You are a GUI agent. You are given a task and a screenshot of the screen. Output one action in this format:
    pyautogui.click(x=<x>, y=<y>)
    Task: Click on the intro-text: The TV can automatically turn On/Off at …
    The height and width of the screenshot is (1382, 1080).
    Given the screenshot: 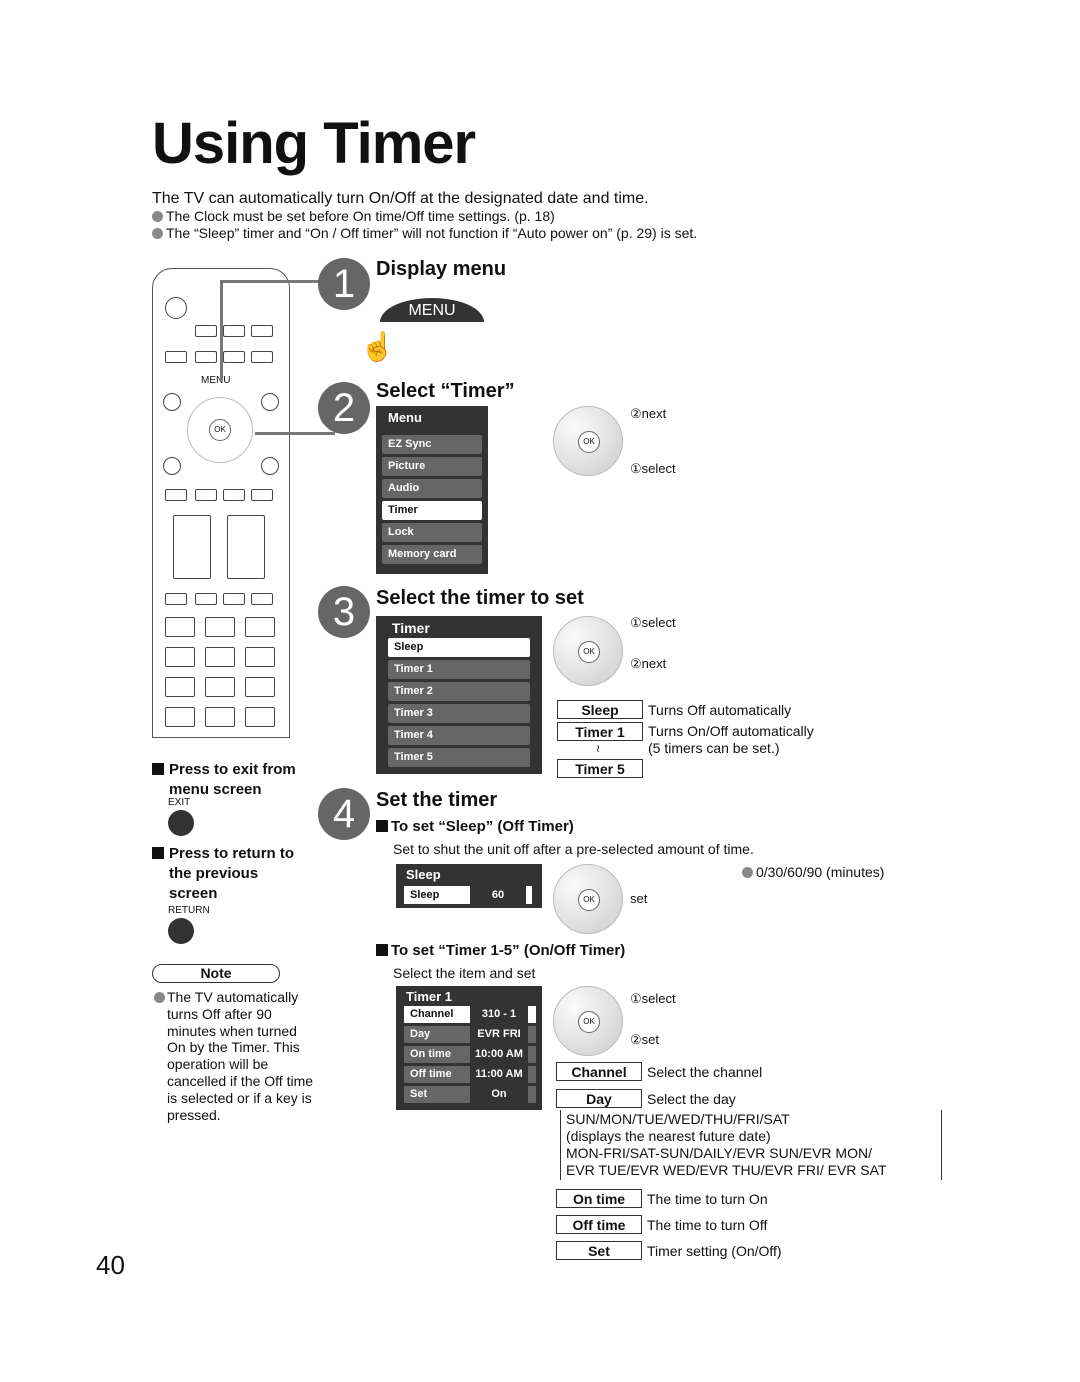 What is the action you would take?
    pyautogui.click(x=400, y=198)
    